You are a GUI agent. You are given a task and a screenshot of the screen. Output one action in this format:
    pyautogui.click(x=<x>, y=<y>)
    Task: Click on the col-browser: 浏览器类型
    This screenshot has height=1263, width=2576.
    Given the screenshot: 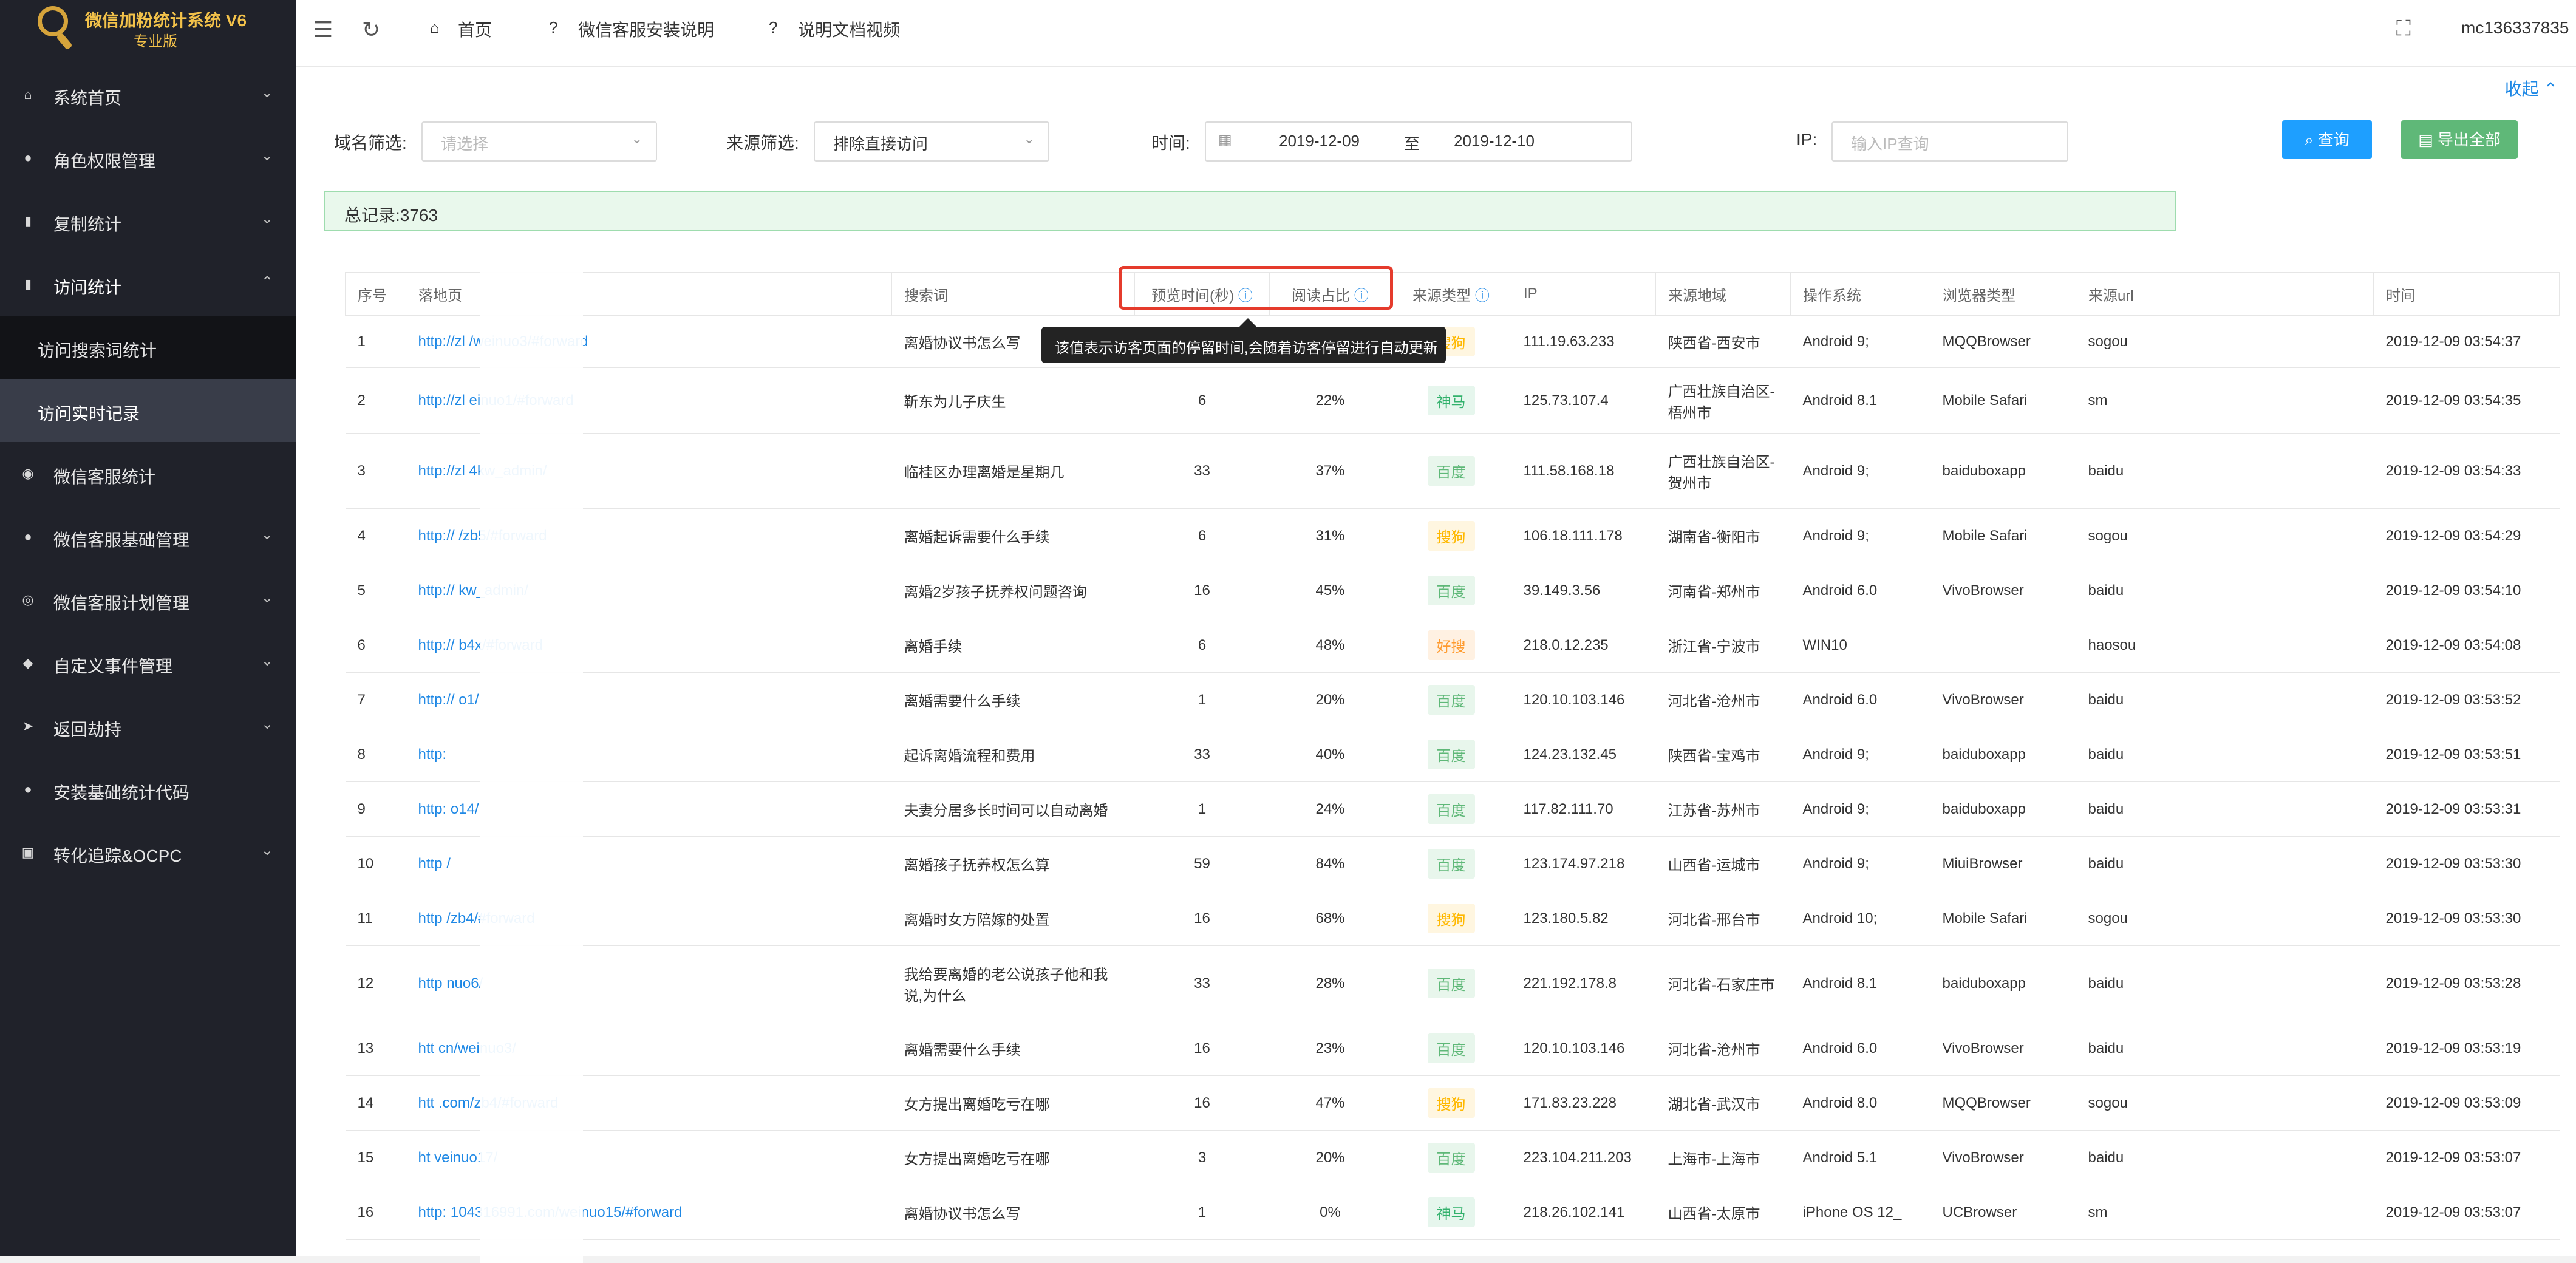 What is the action you would take?
    pyautogui.click(x=2003, y=294)
    